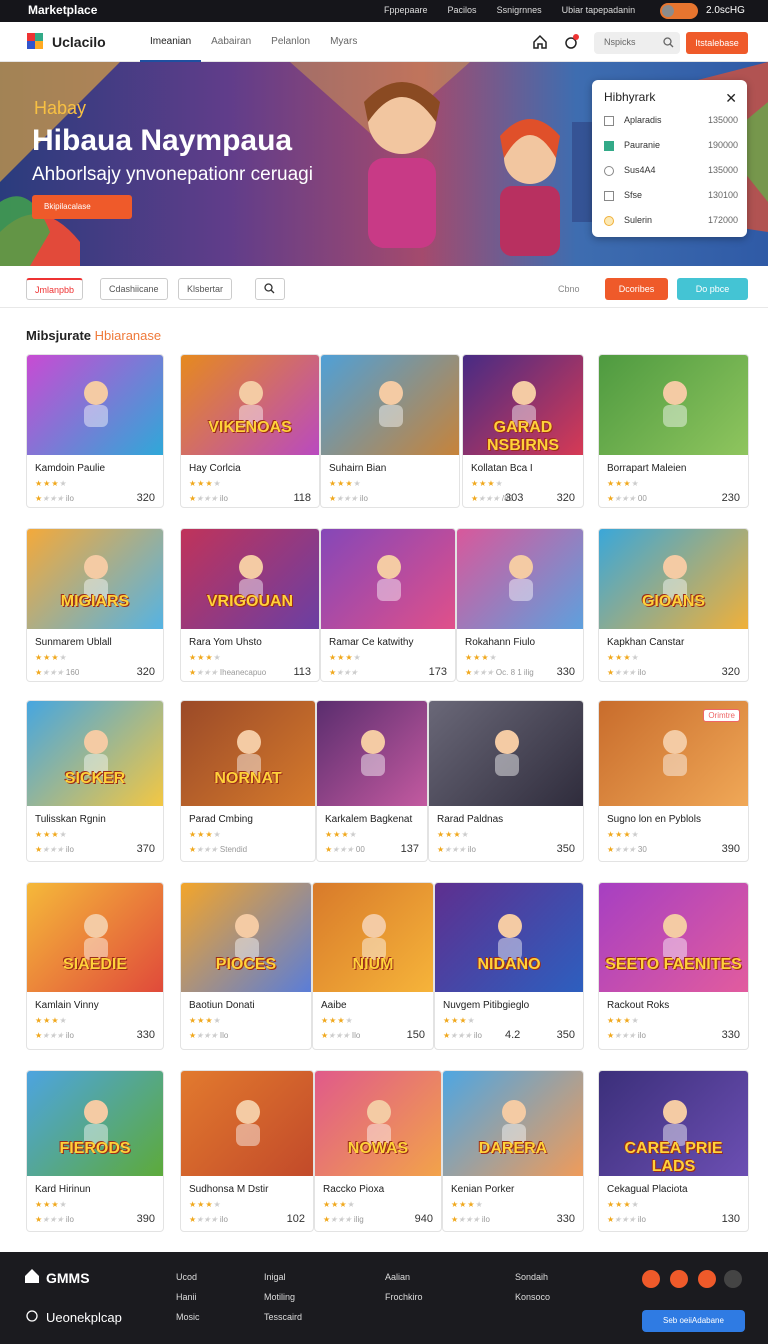  I want to click on footer-link: Mosic, so click(188, 1317).